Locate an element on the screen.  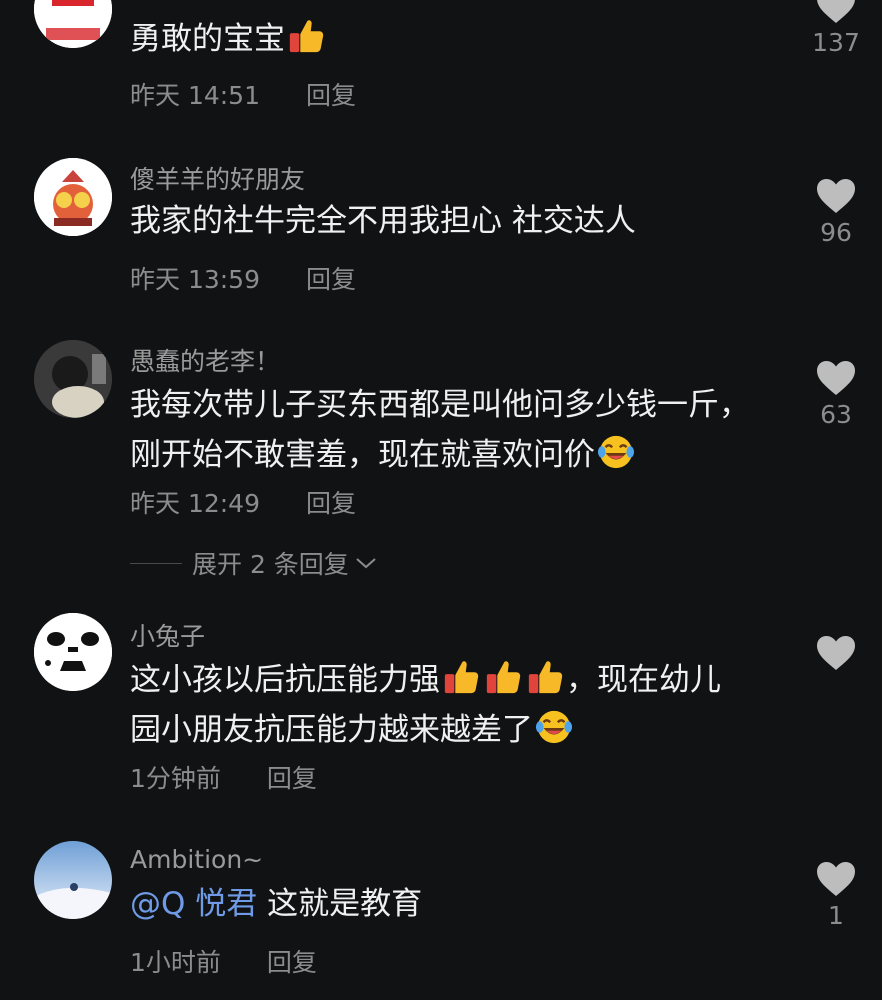
like-button: 1 is located at coordinates (836, 895).